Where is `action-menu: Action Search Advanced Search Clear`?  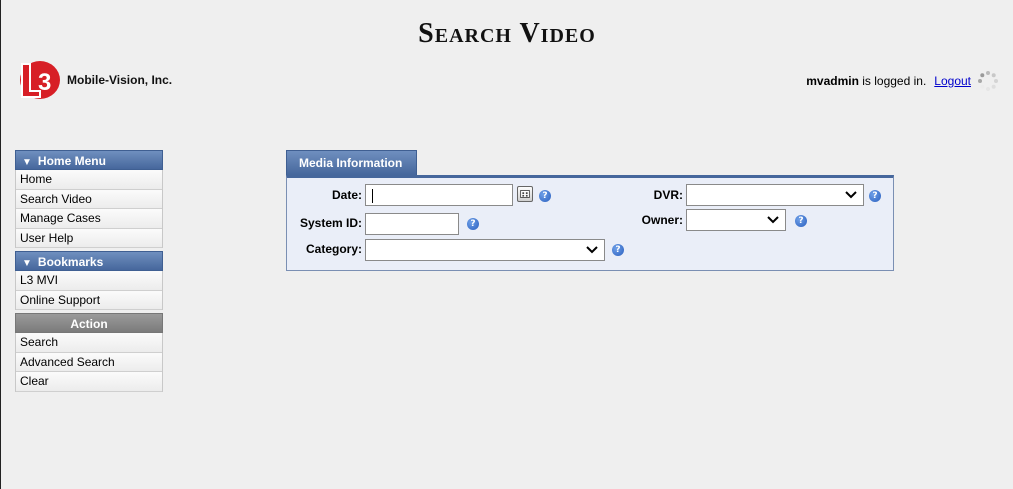
action-menu: Action Search Advanced Search Clear is located at coordinates (89, 352).